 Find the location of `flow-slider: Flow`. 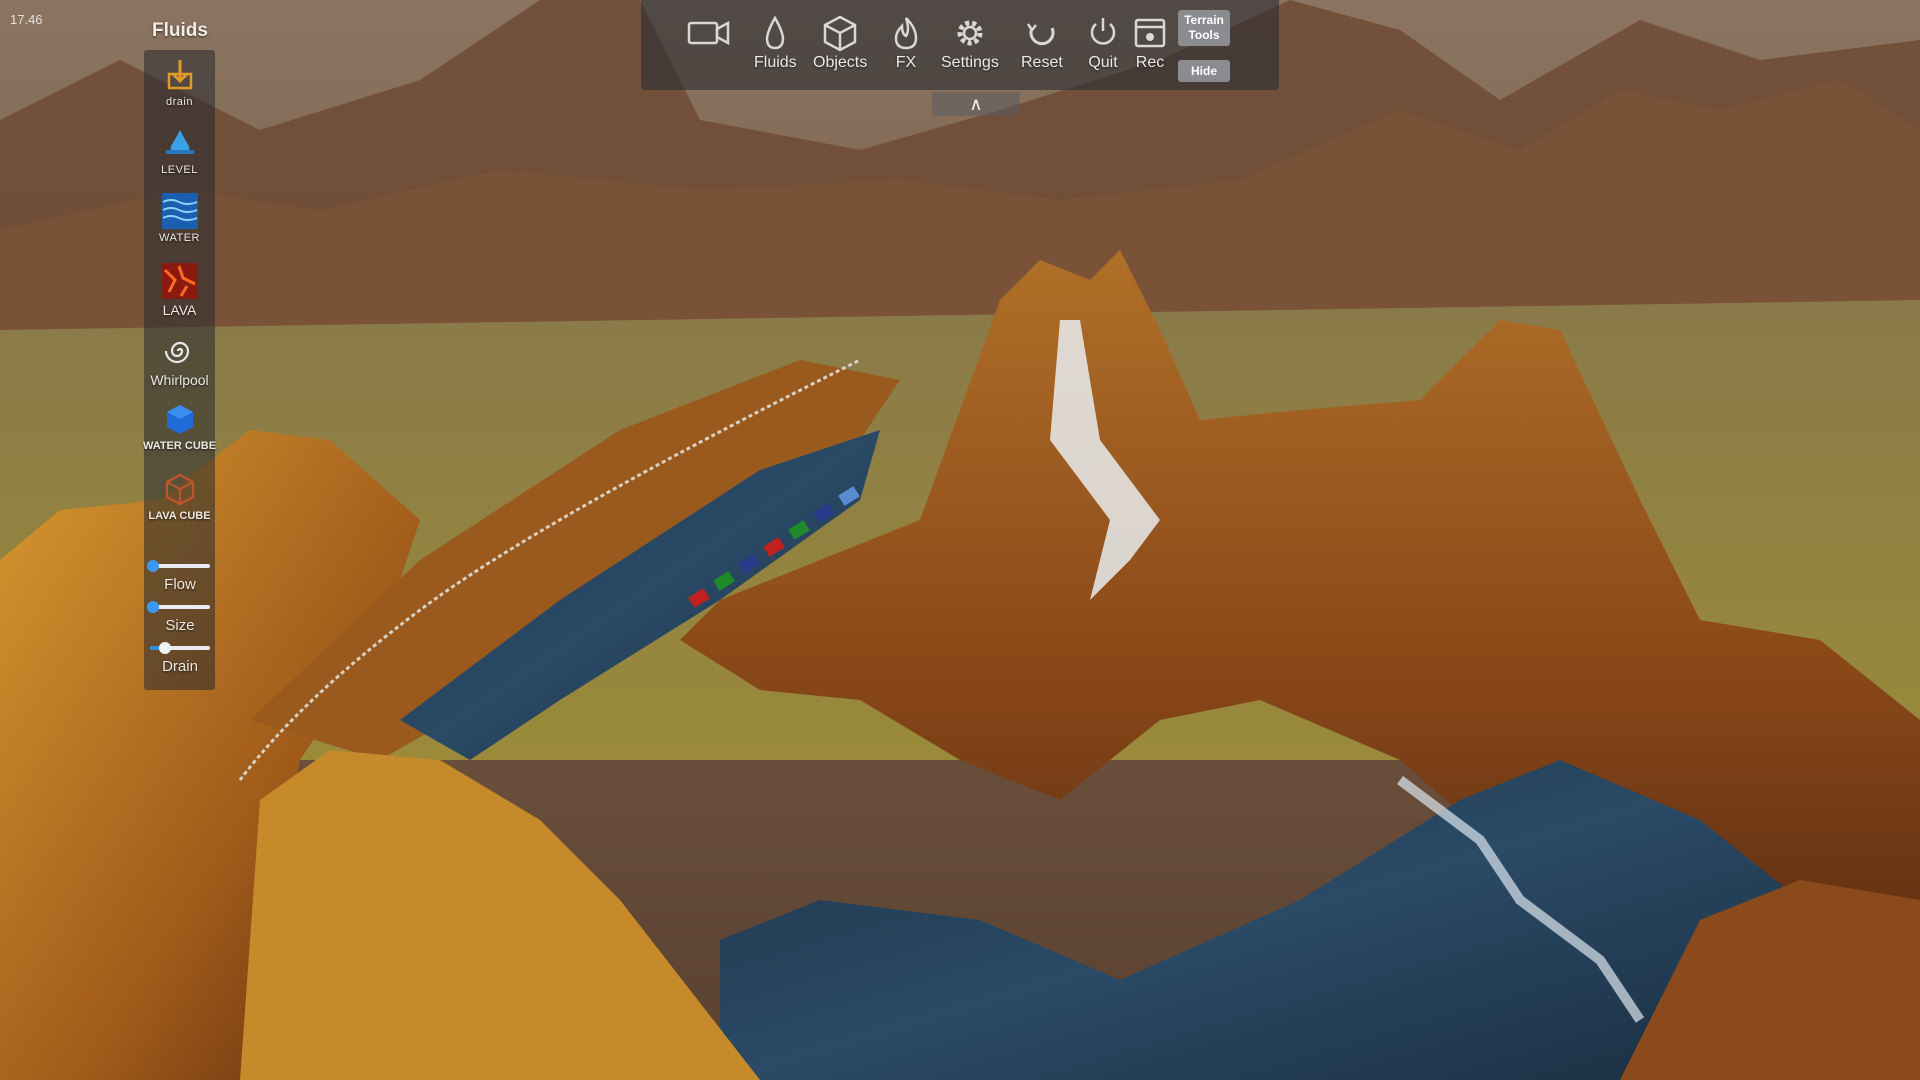

flow-slider: Flow is located at coordinates (178, 580).